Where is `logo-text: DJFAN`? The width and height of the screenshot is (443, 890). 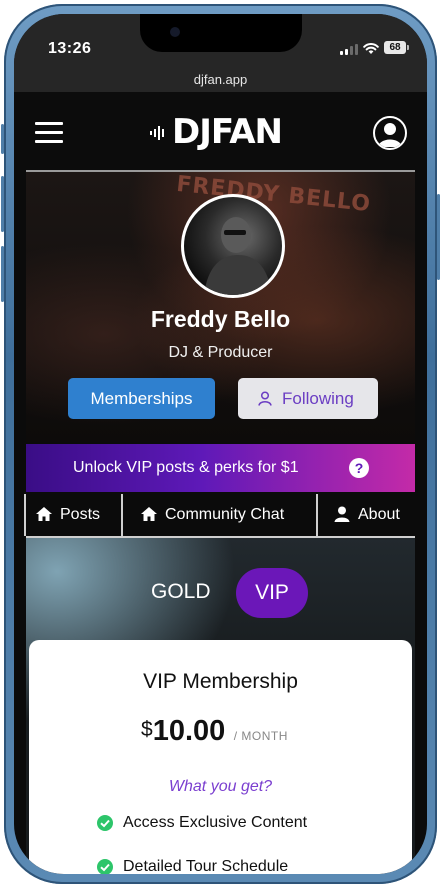
logo-text: DJFAN is located at coordinates (227, 132).